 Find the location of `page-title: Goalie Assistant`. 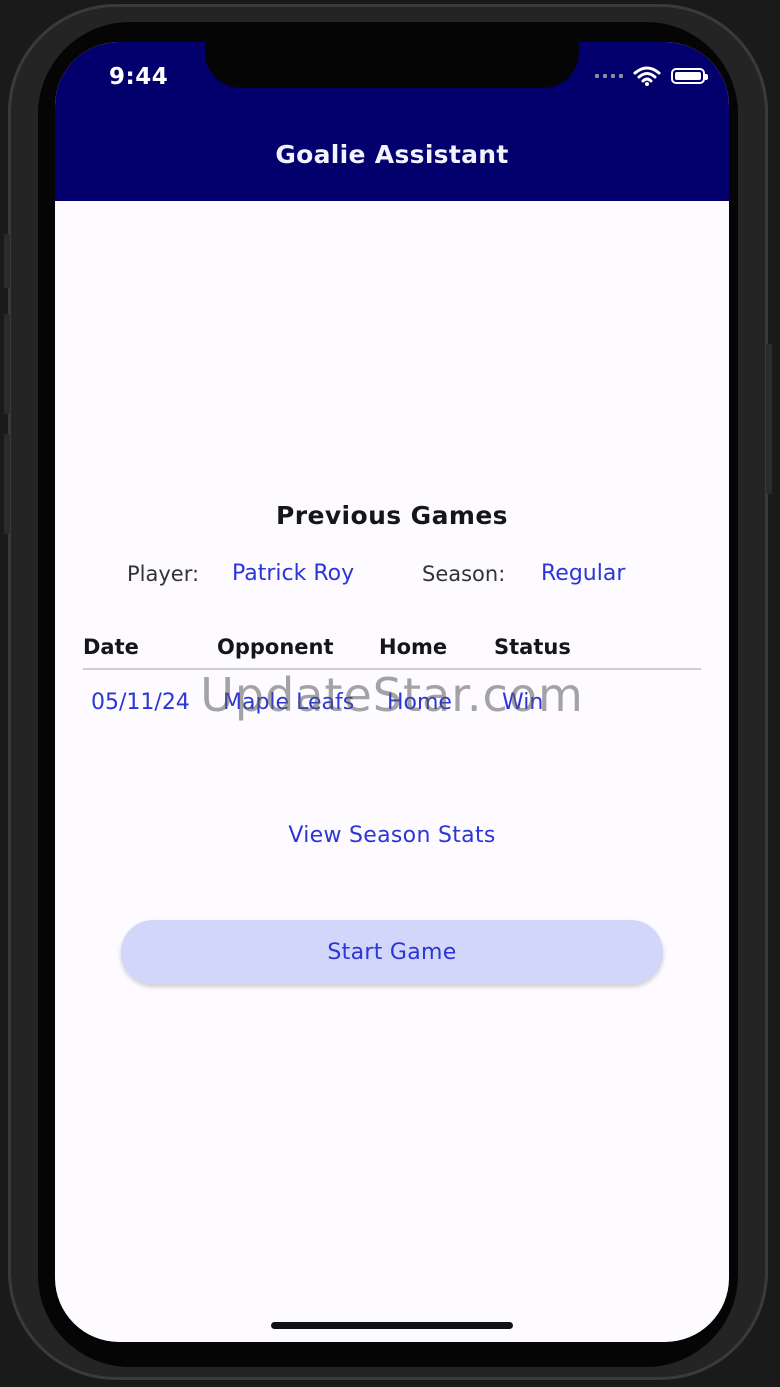

page-title: Goalie Assistant is located at coordinates (392, 154).